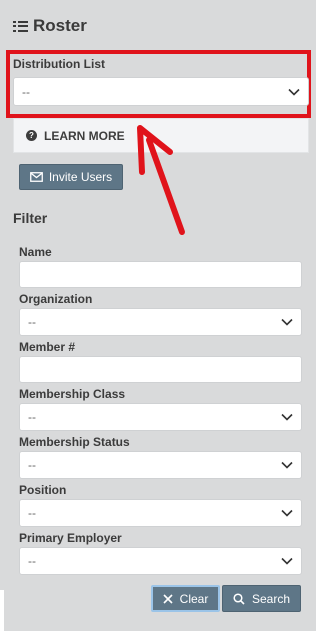 The height and width of the screenshot is (631, 320). What do you see at coordinates (161, 91) in the screenshot?
I see `distribution-list-select: --` at bounding box center [161, 91].